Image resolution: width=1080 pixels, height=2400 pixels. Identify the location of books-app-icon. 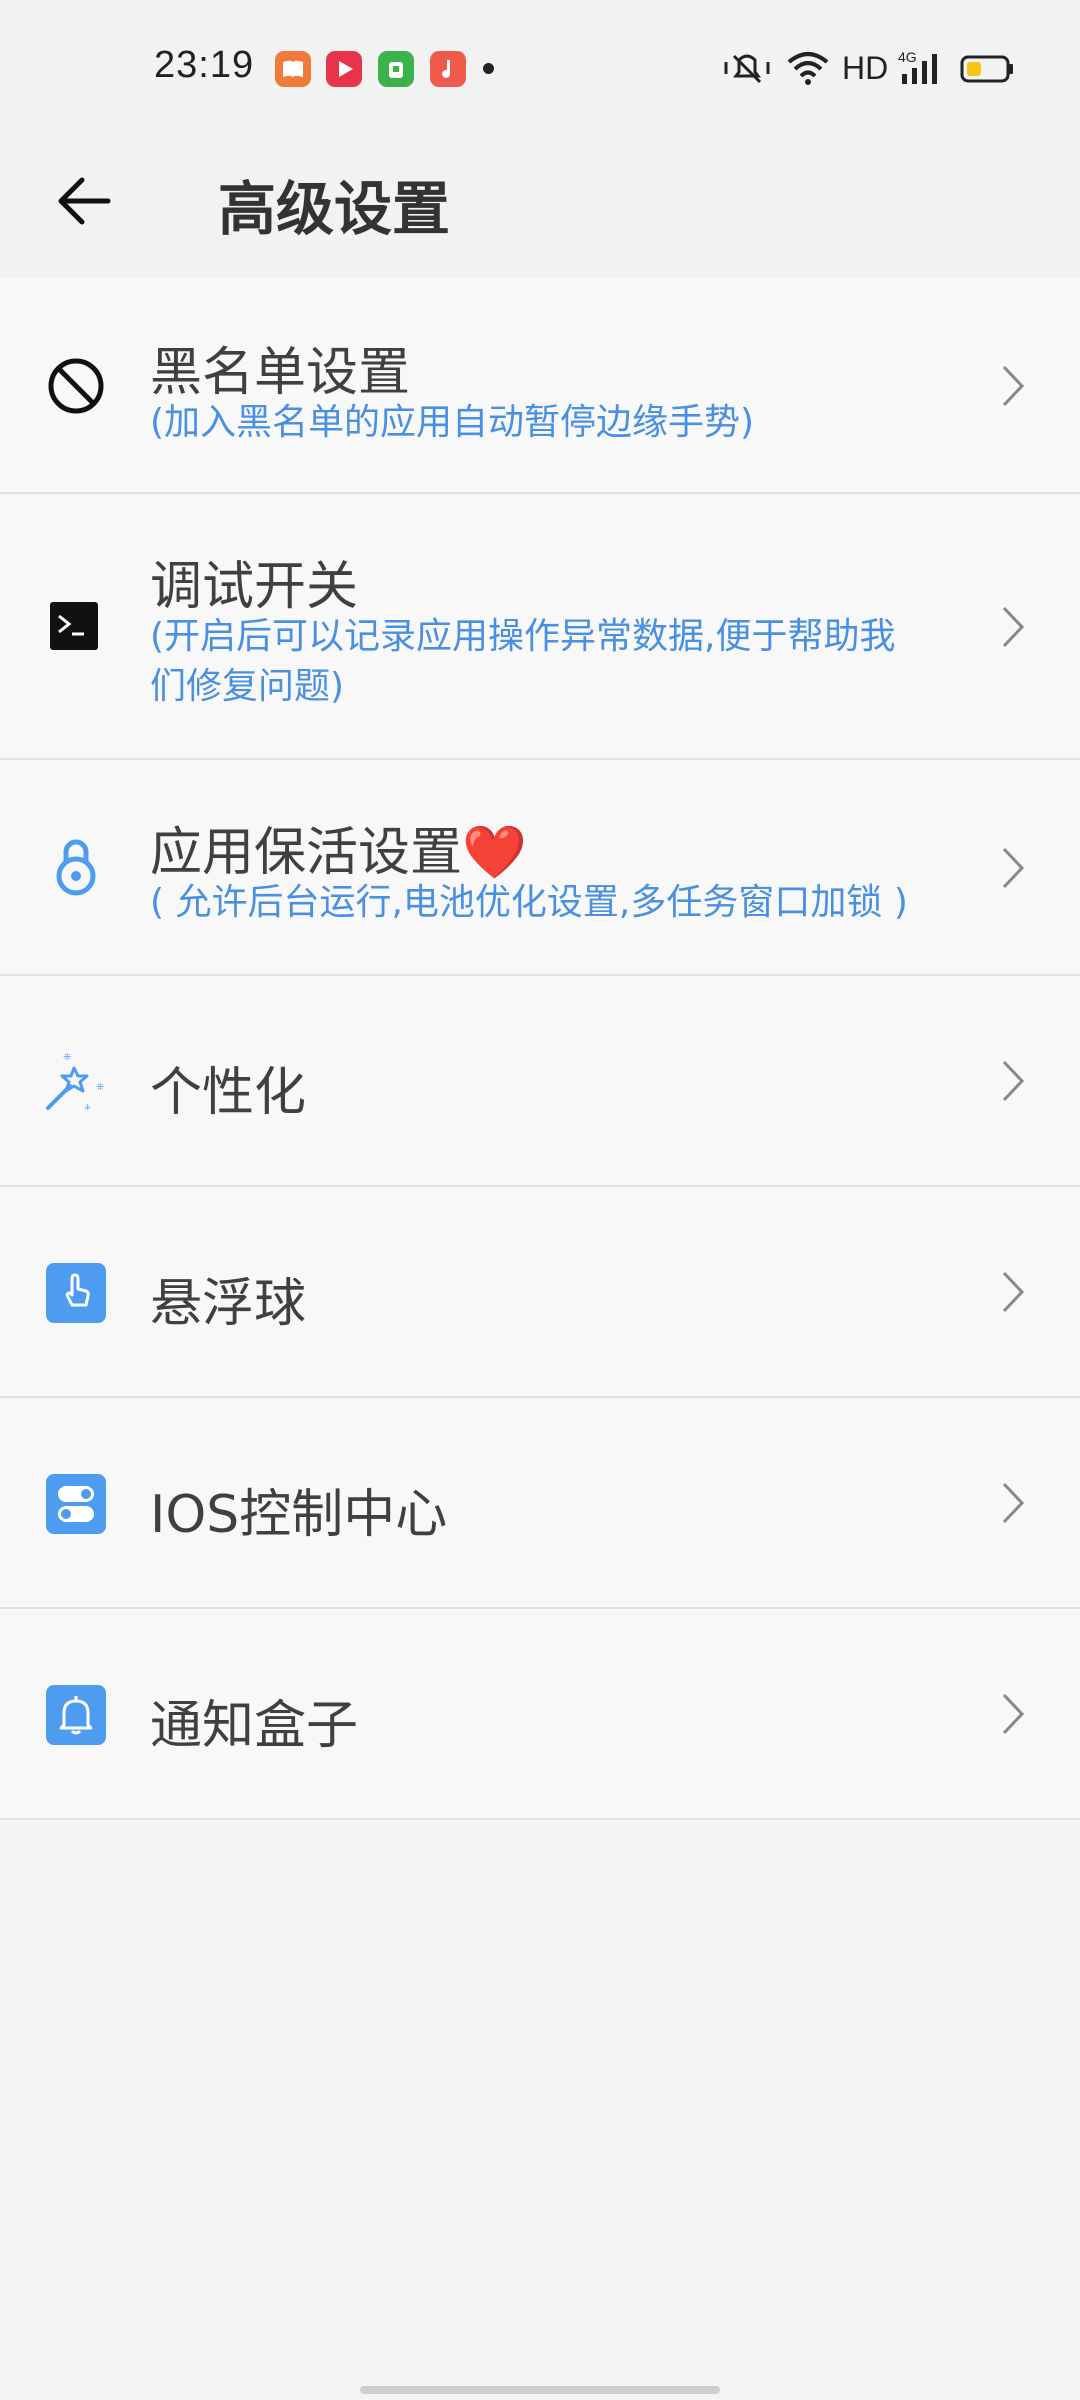
(293, 69).